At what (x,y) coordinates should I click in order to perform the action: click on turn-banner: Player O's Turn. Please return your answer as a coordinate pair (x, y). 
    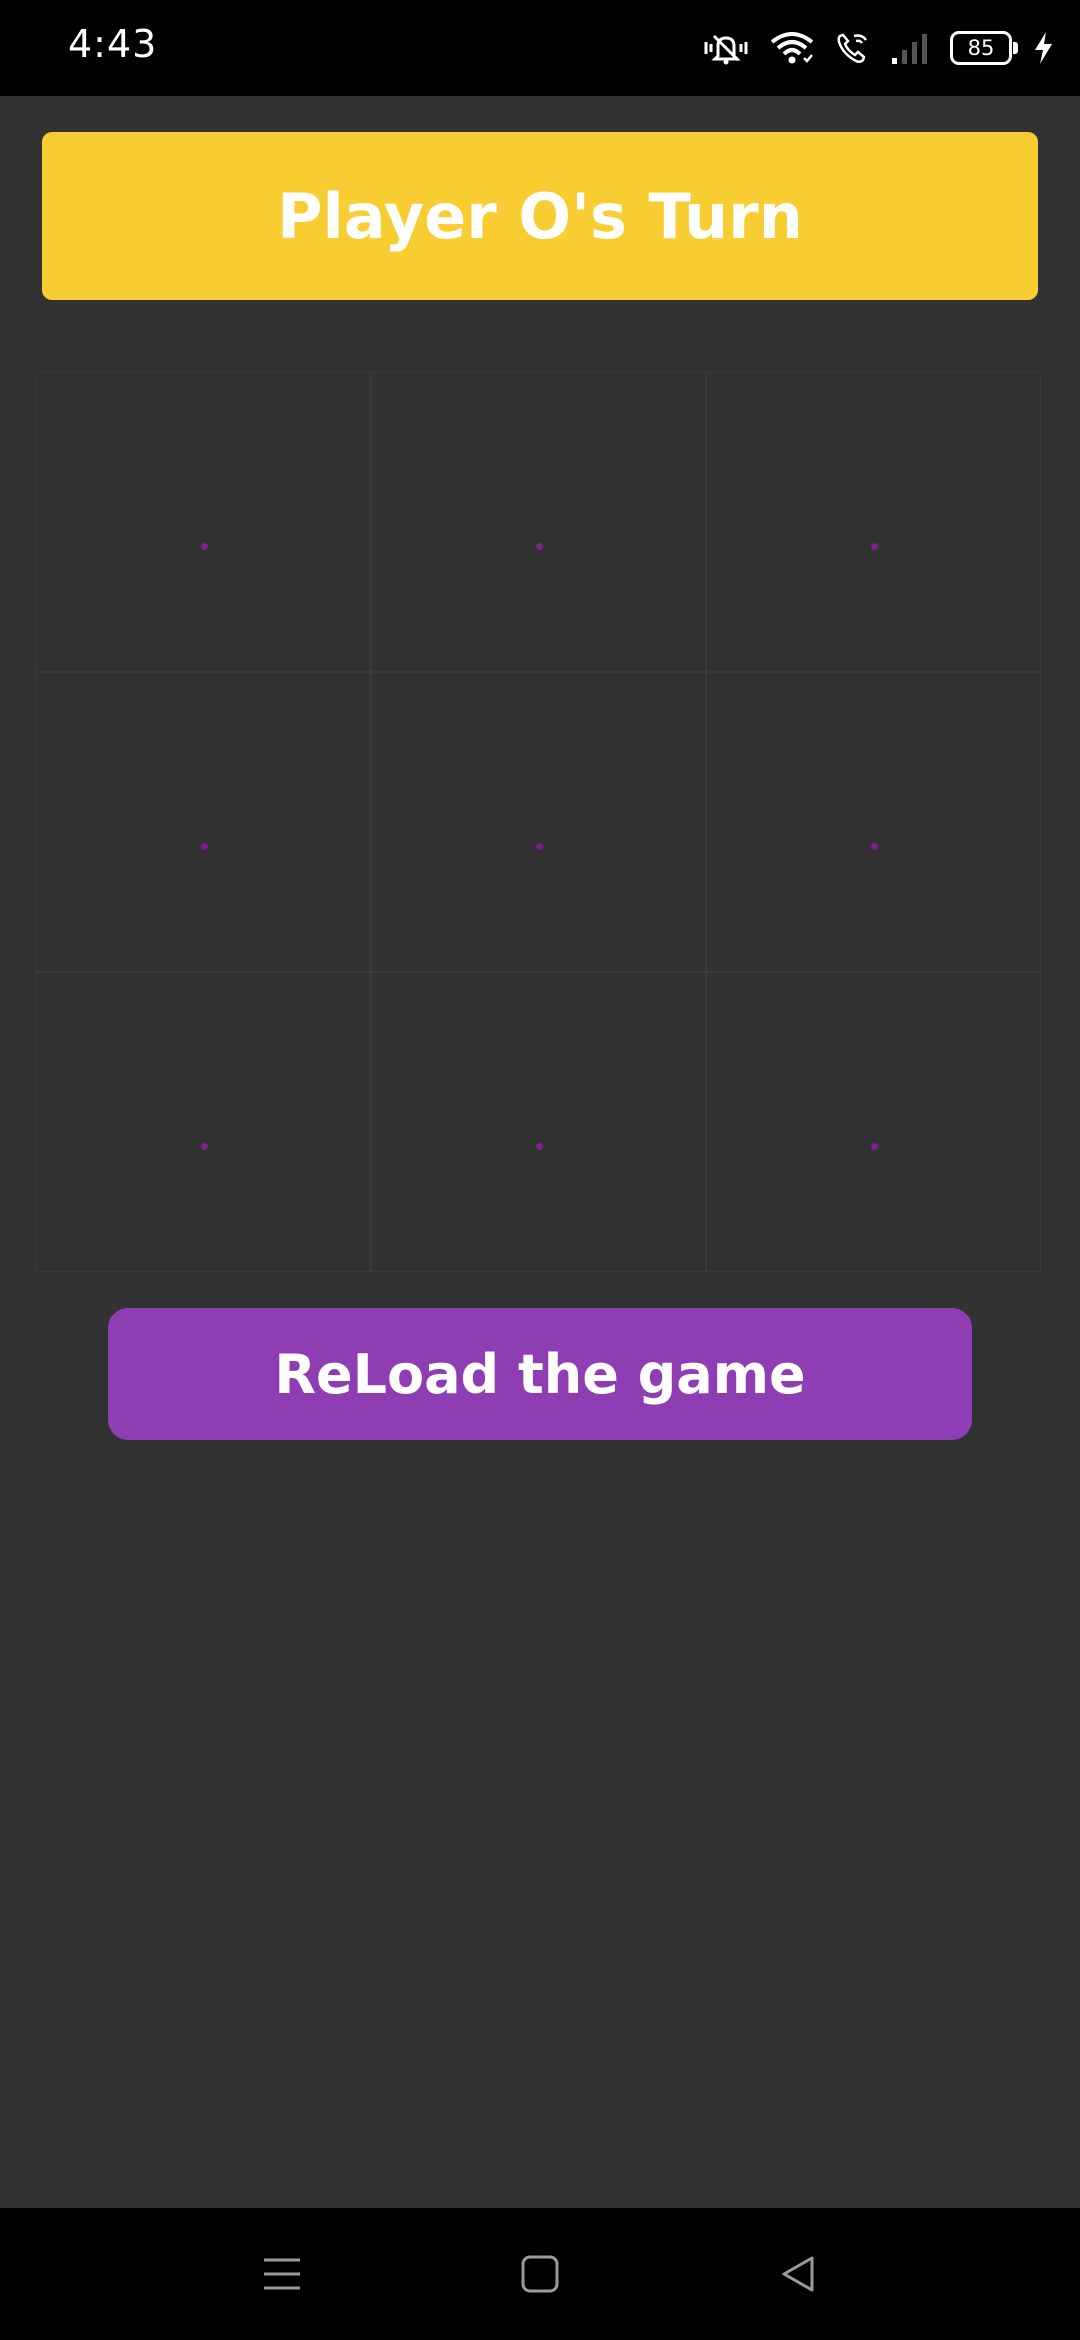
    Looking at the image, I should click on (540, 216).